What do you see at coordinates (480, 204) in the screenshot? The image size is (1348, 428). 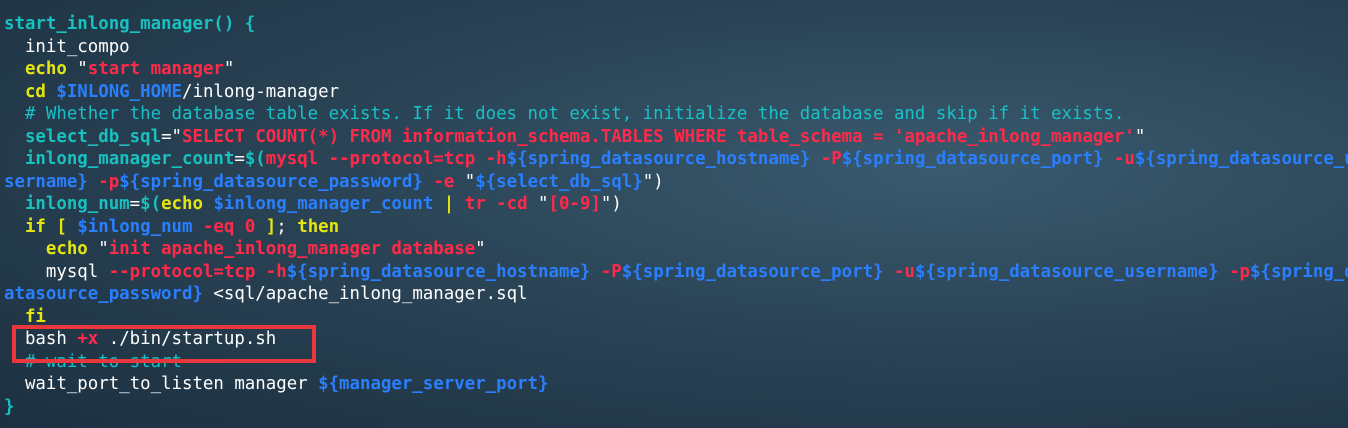 I see `code-token: tr` at bounding box center [480, 204].